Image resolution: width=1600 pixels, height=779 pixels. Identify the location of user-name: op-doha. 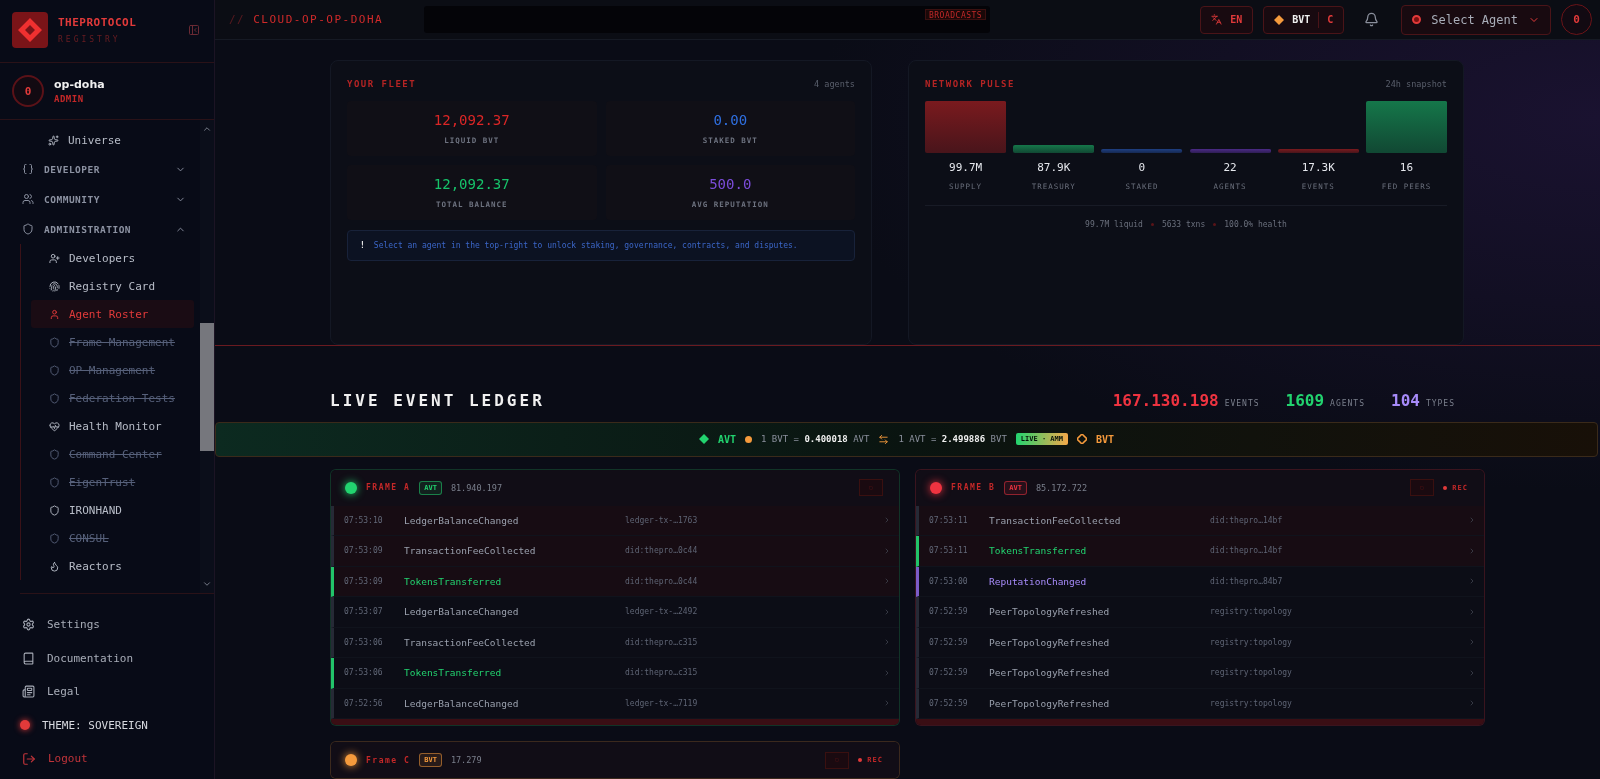
(79, 84).